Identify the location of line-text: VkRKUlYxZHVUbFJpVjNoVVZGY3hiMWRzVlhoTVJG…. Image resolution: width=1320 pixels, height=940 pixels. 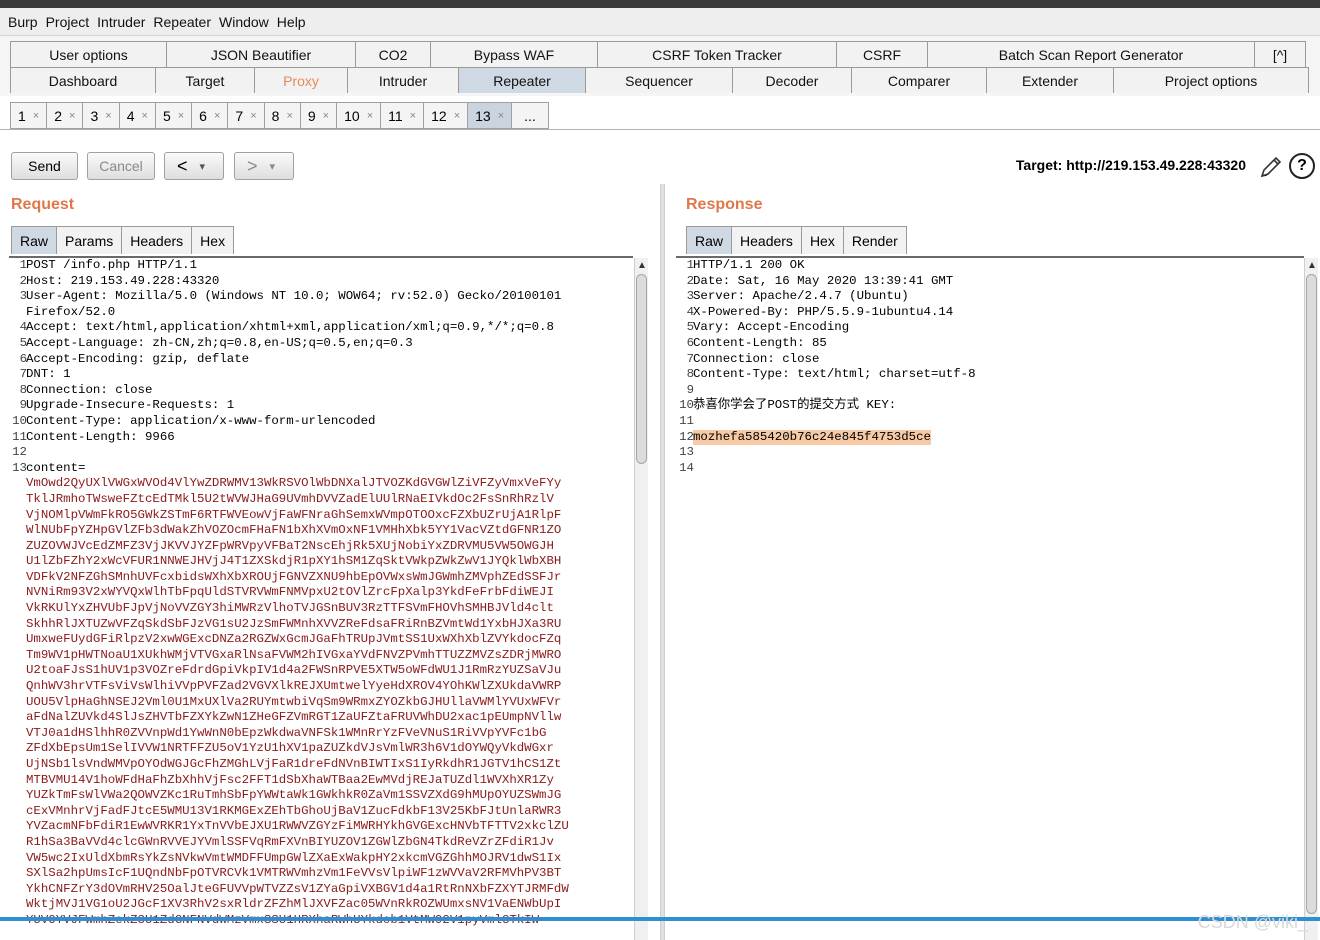
(290, 608).